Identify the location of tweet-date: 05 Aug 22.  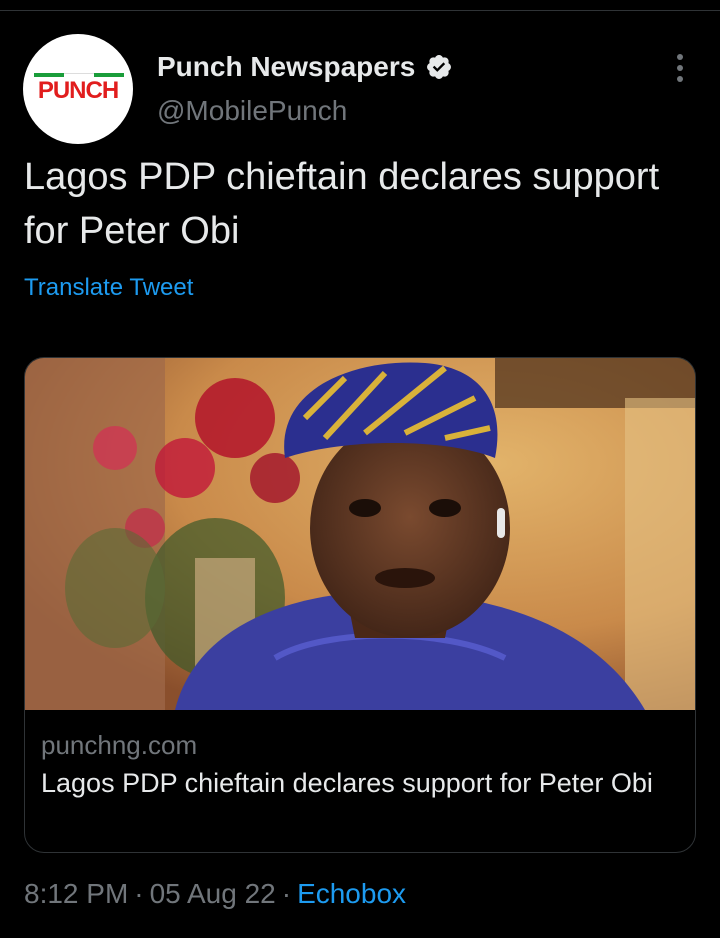
(213, 893).